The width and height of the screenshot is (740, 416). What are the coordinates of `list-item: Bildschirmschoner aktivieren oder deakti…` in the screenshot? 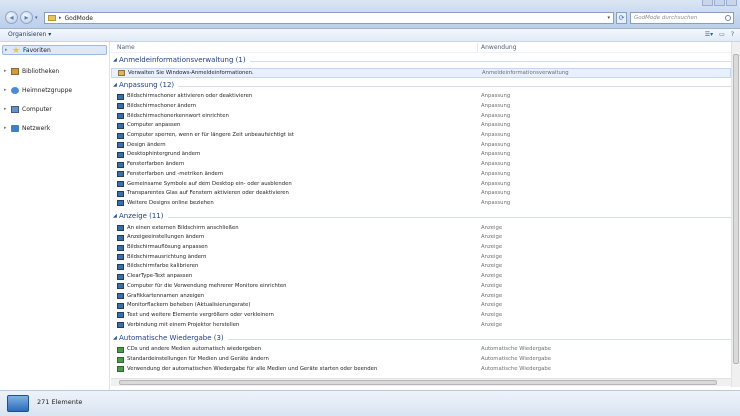 It's located at (421, 98).